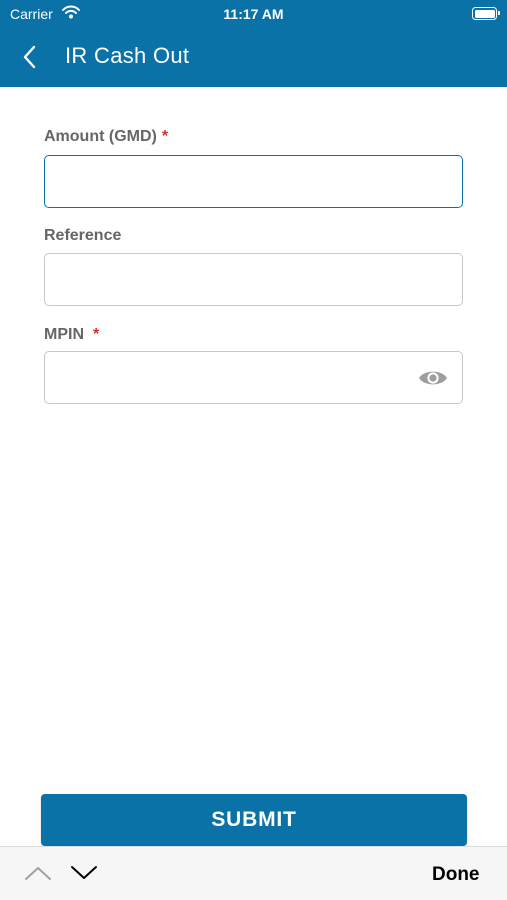  What do you see at coordinates (253, 57) in the screenshot?
I see `nav-bar: IR Cash Out` at bounding box center [253, 57].